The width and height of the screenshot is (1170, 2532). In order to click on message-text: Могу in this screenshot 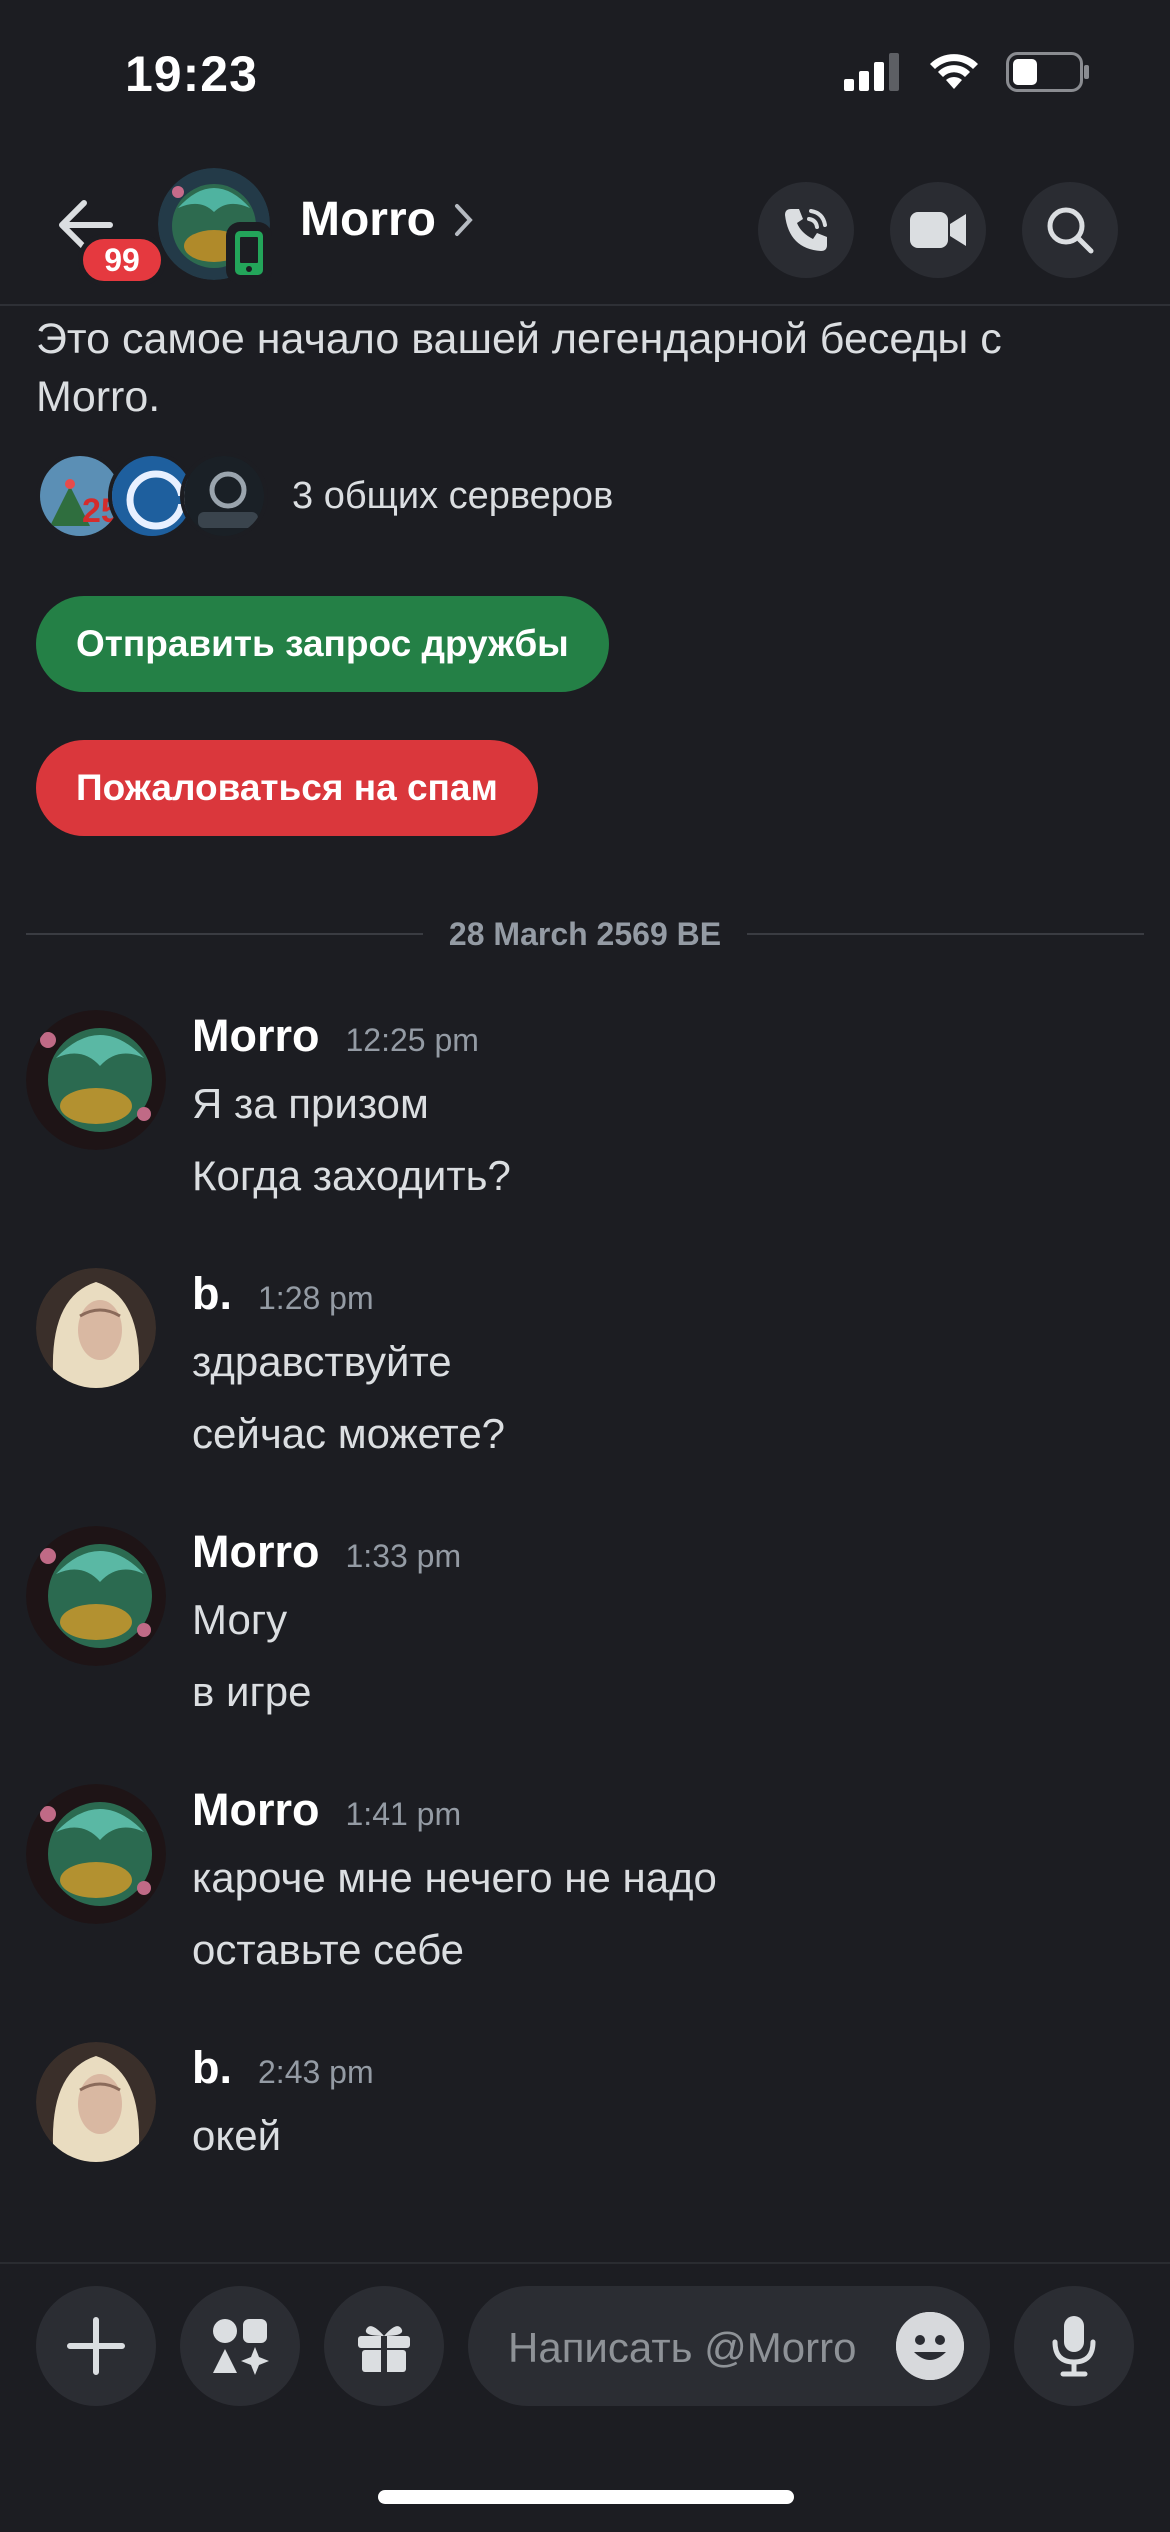, I will do `click(240, 1619)`.